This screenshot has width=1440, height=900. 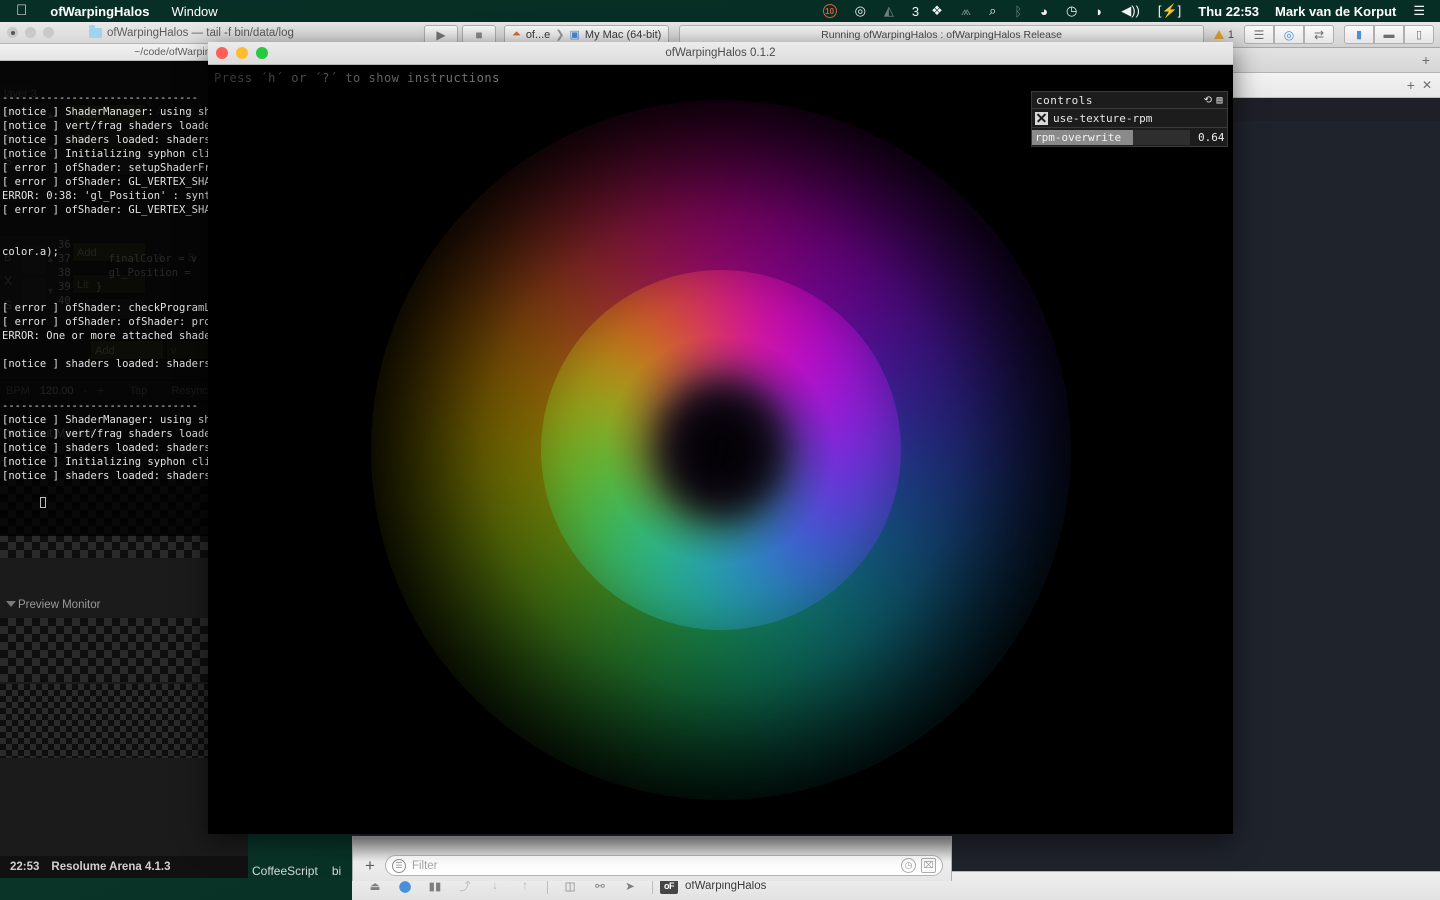 I want to click on menu-bar-user-name: Mark van de Korput, so click(x=1335, y=11).